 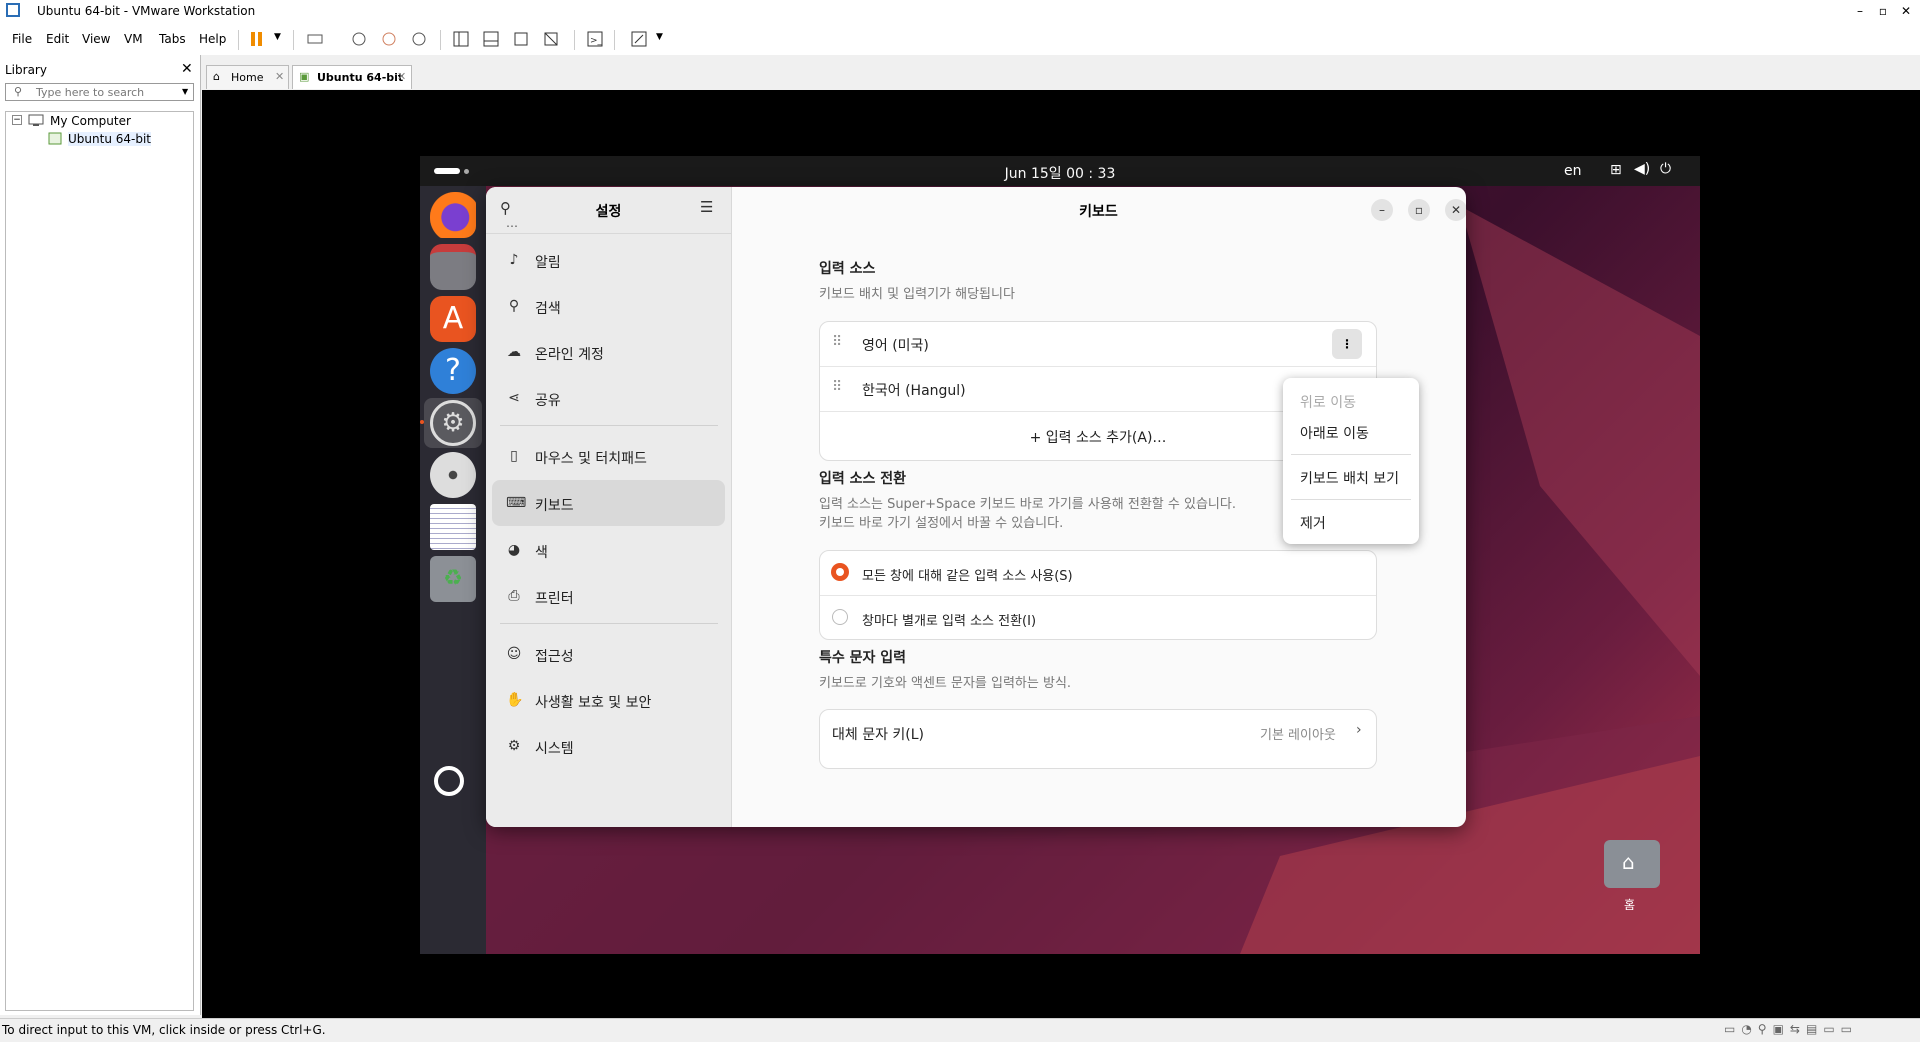 What do you see at coordinates (172, 39) in the screenshot?
I see `menu-tabs: Tabs` at bounding box center [172, 39].